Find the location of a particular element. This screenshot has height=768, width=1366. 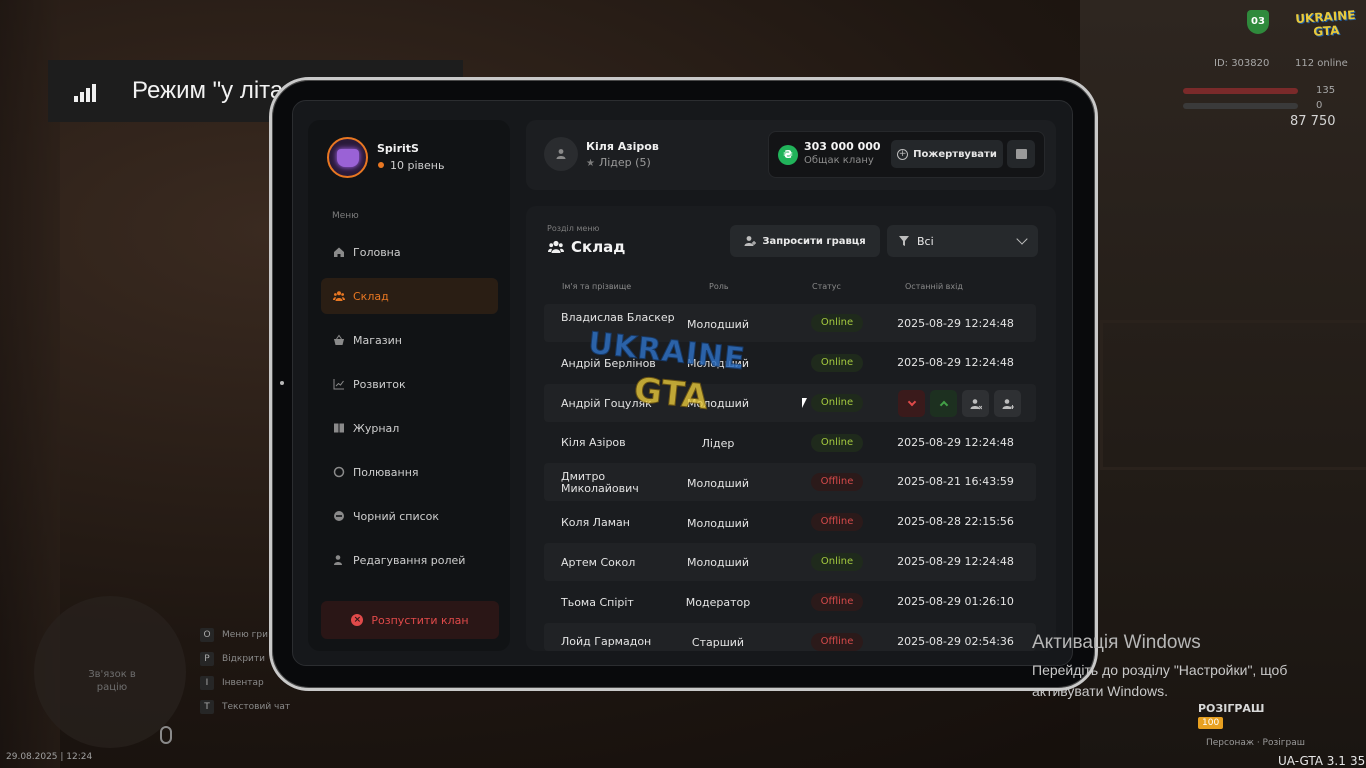

sidebar-item-roles: Редагування ролей is located at coordinates (409, 560).